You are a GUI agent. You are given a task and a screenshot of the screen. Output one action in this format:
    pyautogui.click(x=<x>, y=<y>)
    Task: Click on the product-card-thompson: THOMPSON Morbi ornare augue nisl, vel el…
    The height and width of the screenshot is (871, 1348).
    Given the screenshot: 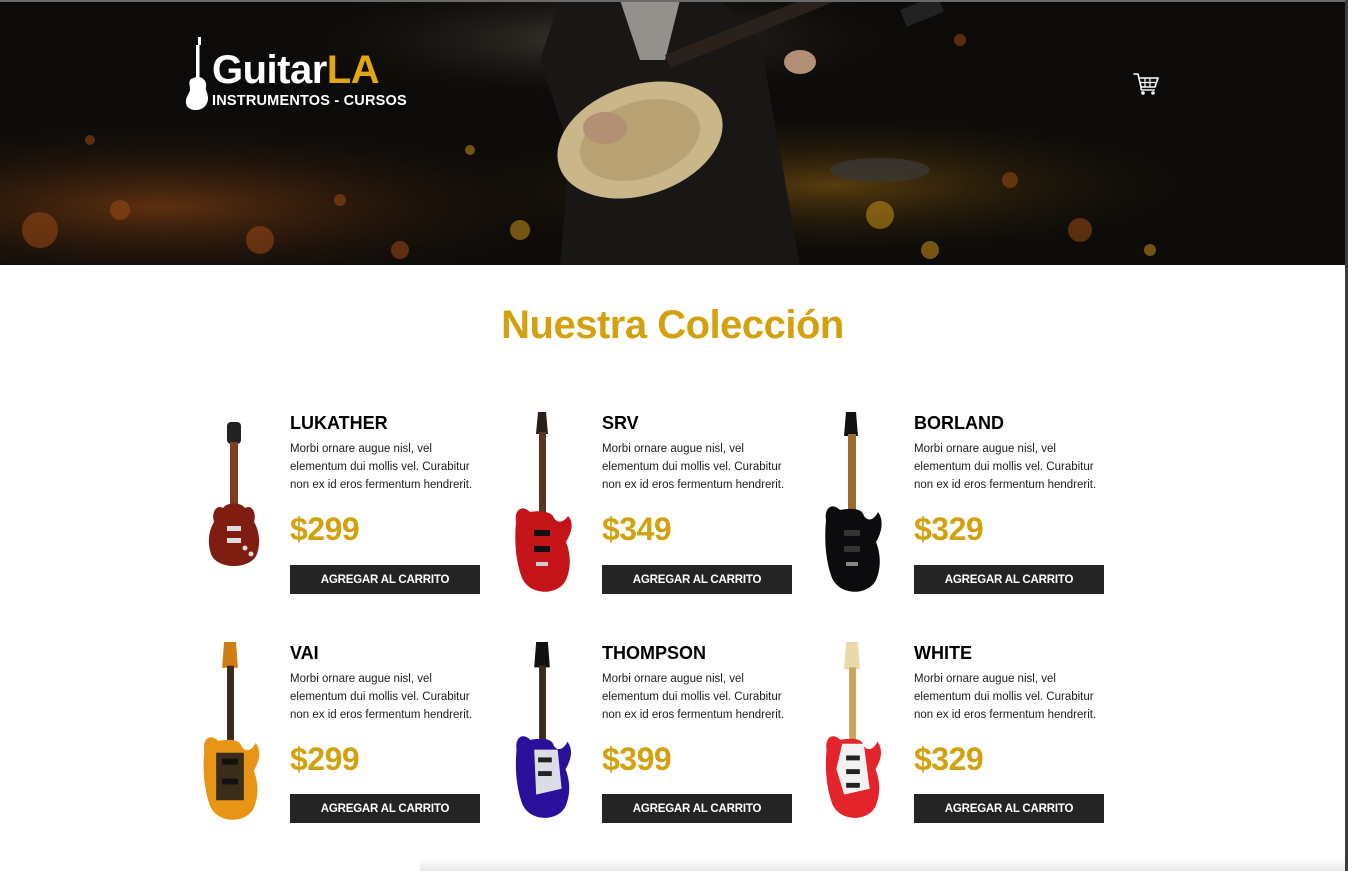 What is the action you would take?
    pyautogui.click(x=662, y=742)
    